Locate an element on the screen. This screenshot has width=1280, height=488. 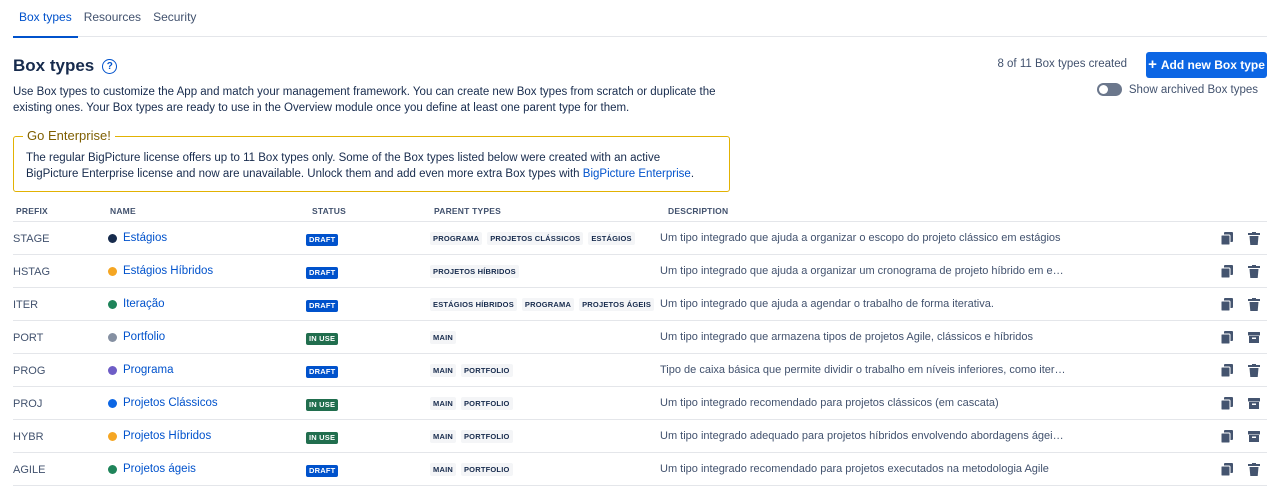
box-type-name-link: Iteração is located at coordinates (144, 304).